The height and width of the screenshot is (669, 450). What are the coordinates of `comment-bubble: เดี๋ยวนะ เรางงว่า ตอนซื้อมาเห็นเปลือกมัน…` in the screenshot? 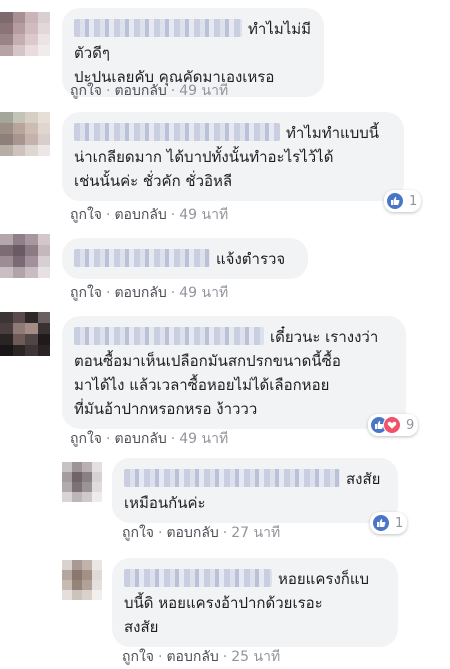 It's located at (234, 372).